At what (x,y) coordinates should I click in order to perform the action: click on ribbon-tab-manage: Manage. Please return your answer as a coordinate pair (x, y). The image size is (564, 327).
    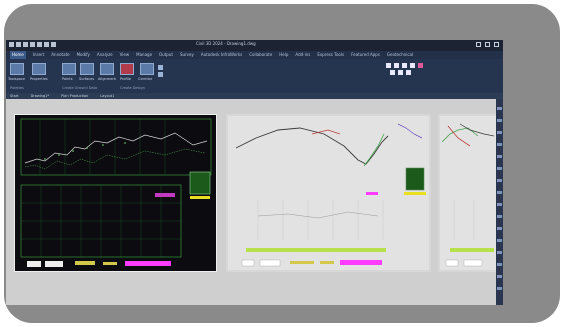
    Looking at the image, I should click on (144, 55).